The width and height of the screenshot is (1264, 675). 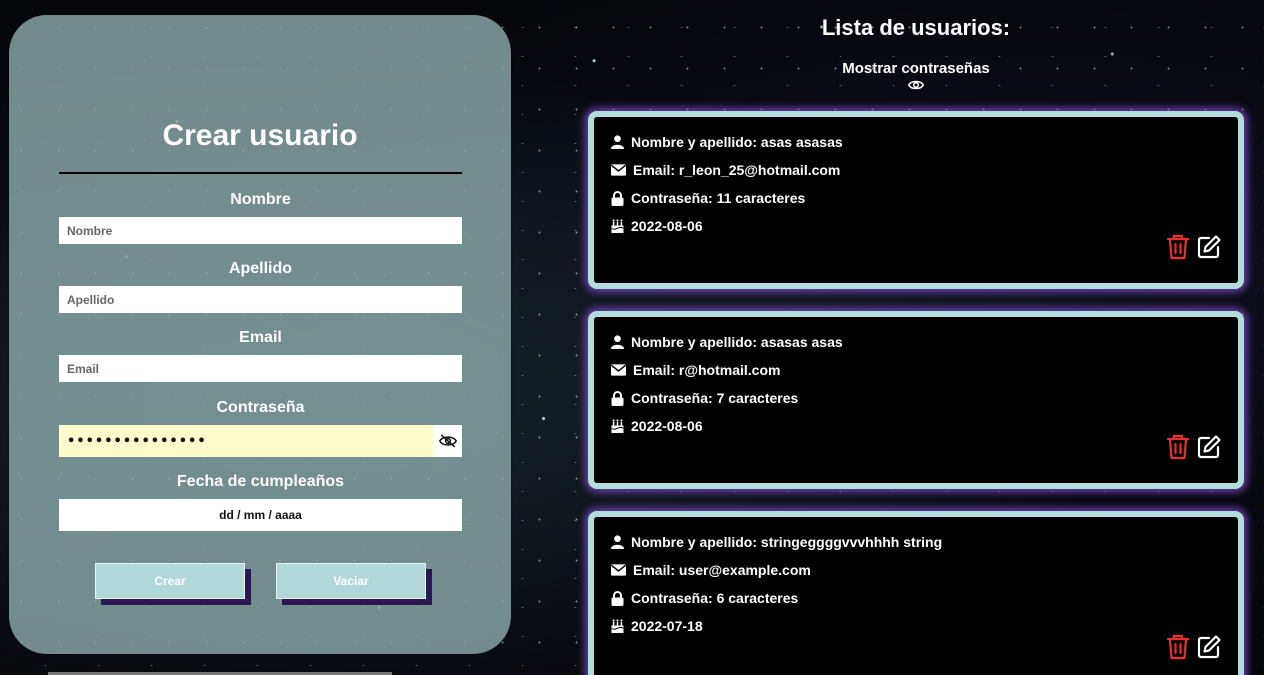 I want to click on user-email-line: Email: r_leon_25@hotmail.com, so click(x=725, y=170).